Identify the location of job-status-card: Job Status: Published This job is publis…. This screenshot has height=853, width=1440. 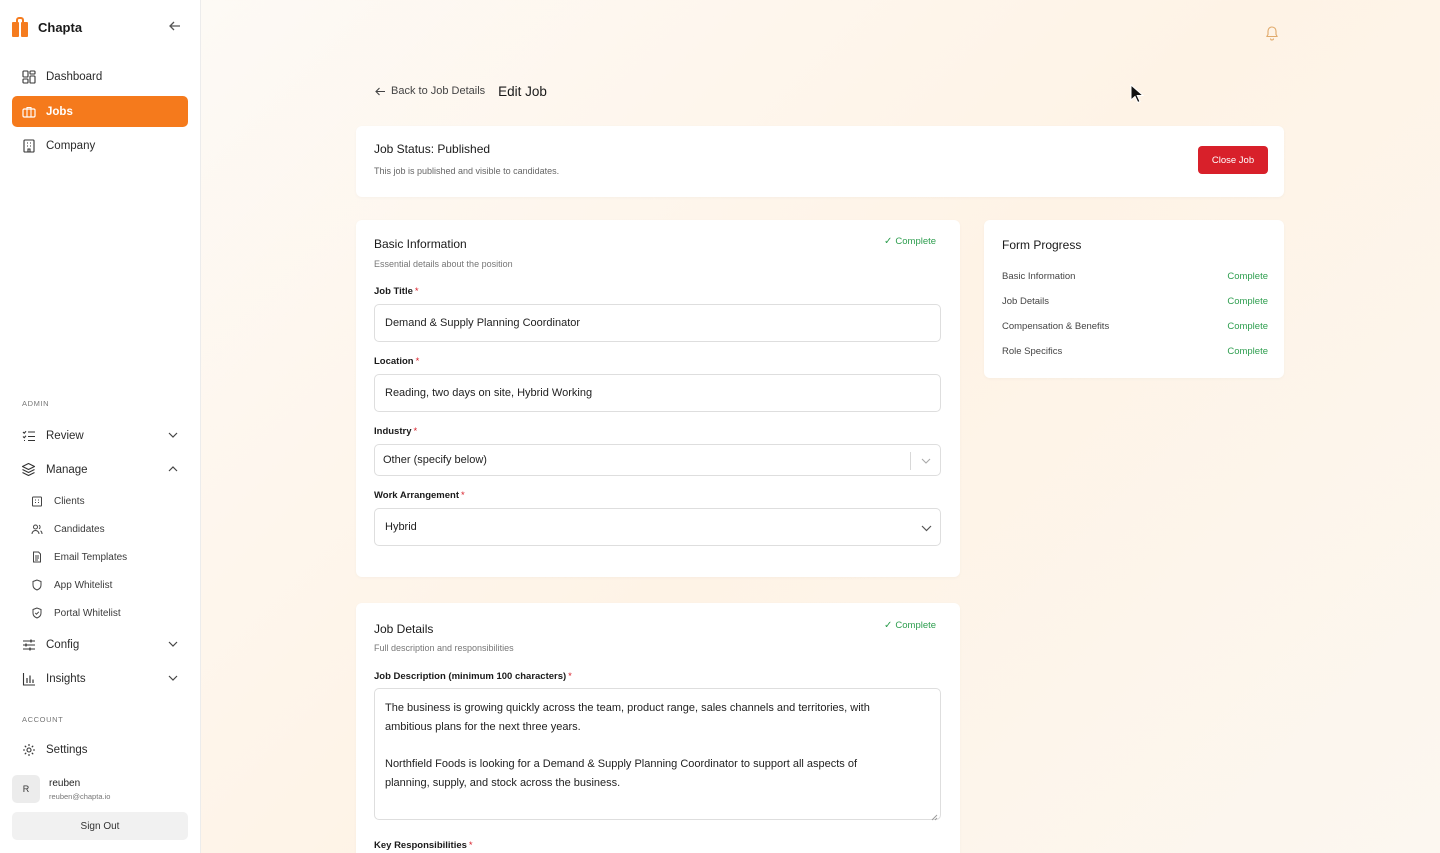
(820, 161).